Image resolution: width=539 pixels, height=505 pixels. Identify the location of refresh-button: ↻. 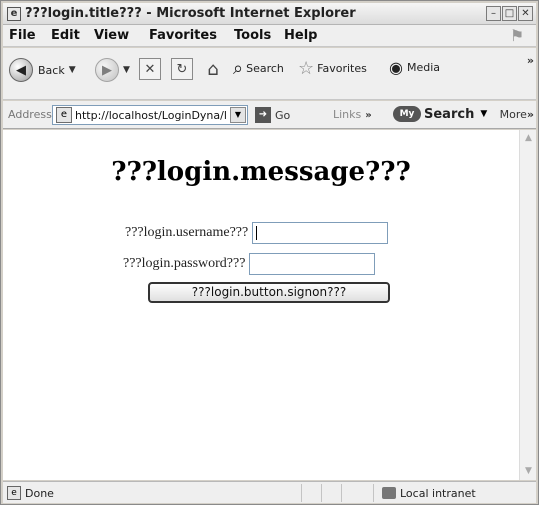
(182, 69).